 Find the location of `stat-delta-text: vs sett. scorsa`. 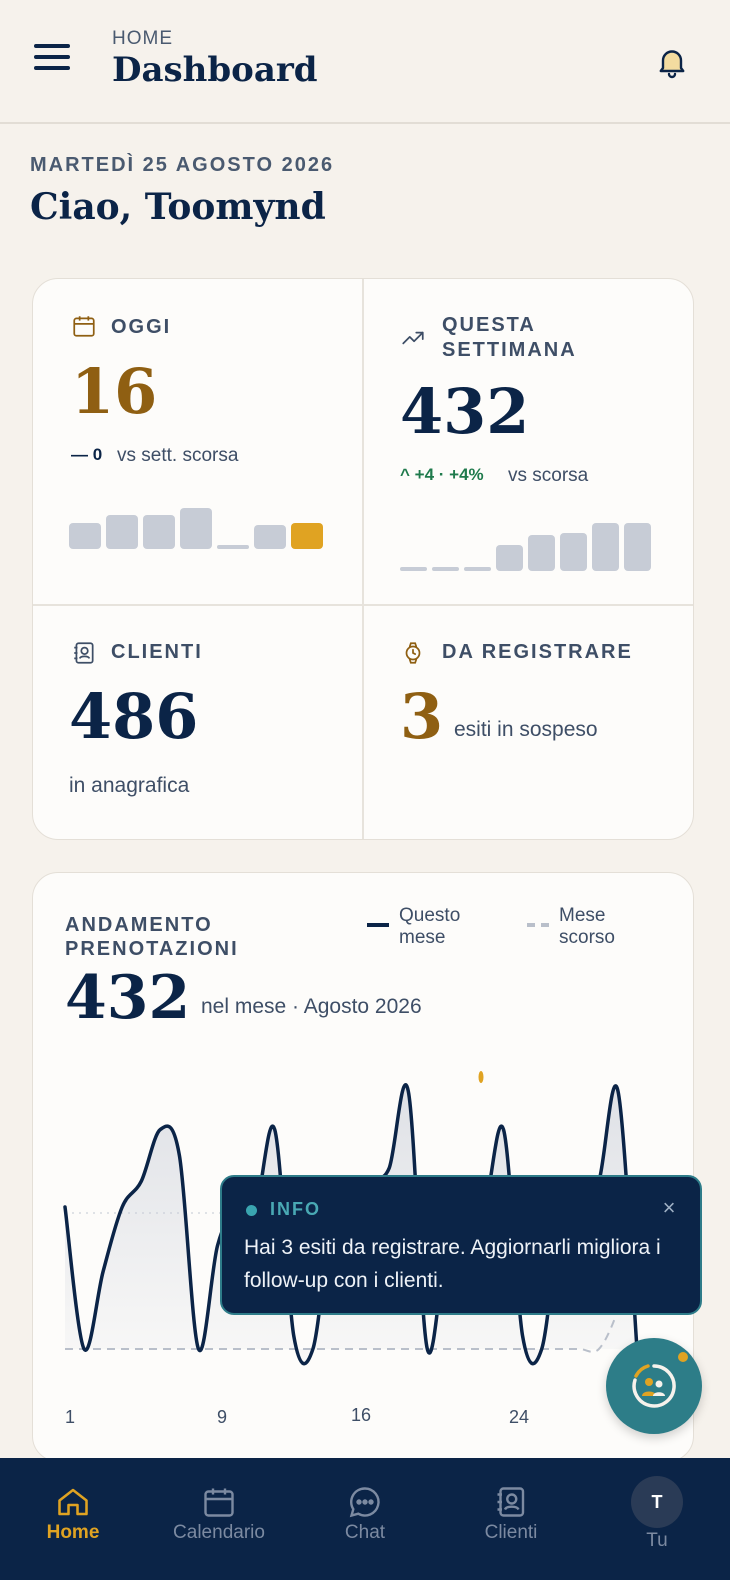

stat-delta-text: vs sett. scorsa is located at coordinates (178, 455).